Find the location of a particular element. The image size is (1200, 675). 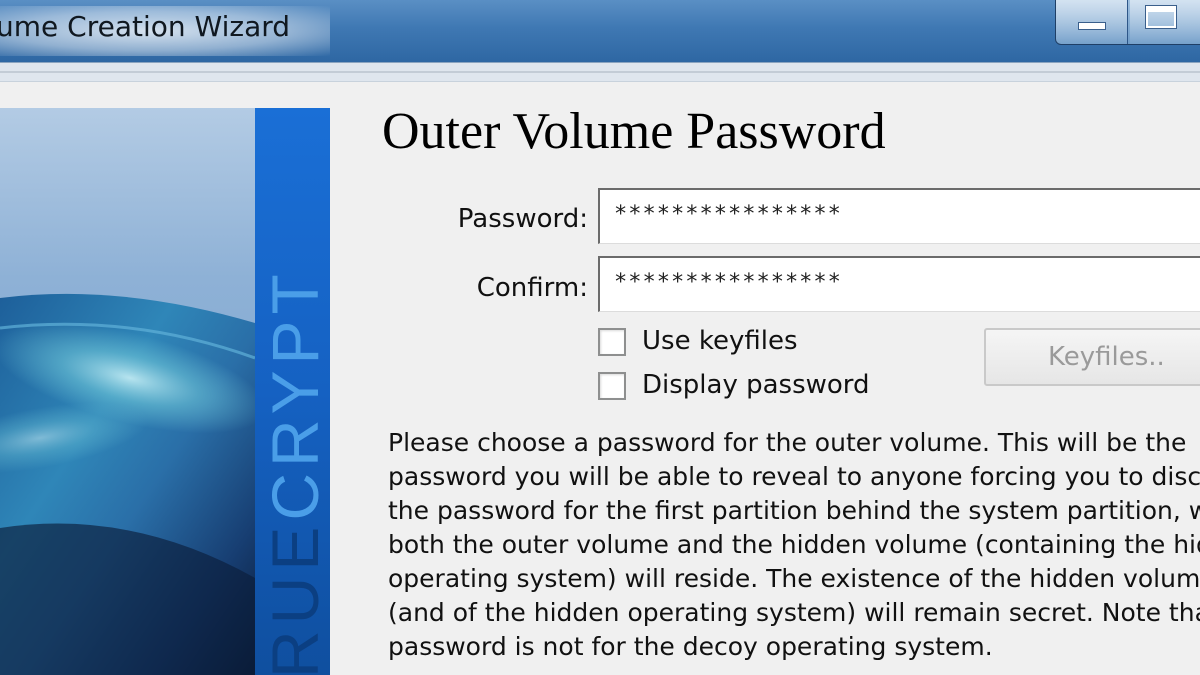

page-title: Outer Volume Password is located at coordinates (634, 131).